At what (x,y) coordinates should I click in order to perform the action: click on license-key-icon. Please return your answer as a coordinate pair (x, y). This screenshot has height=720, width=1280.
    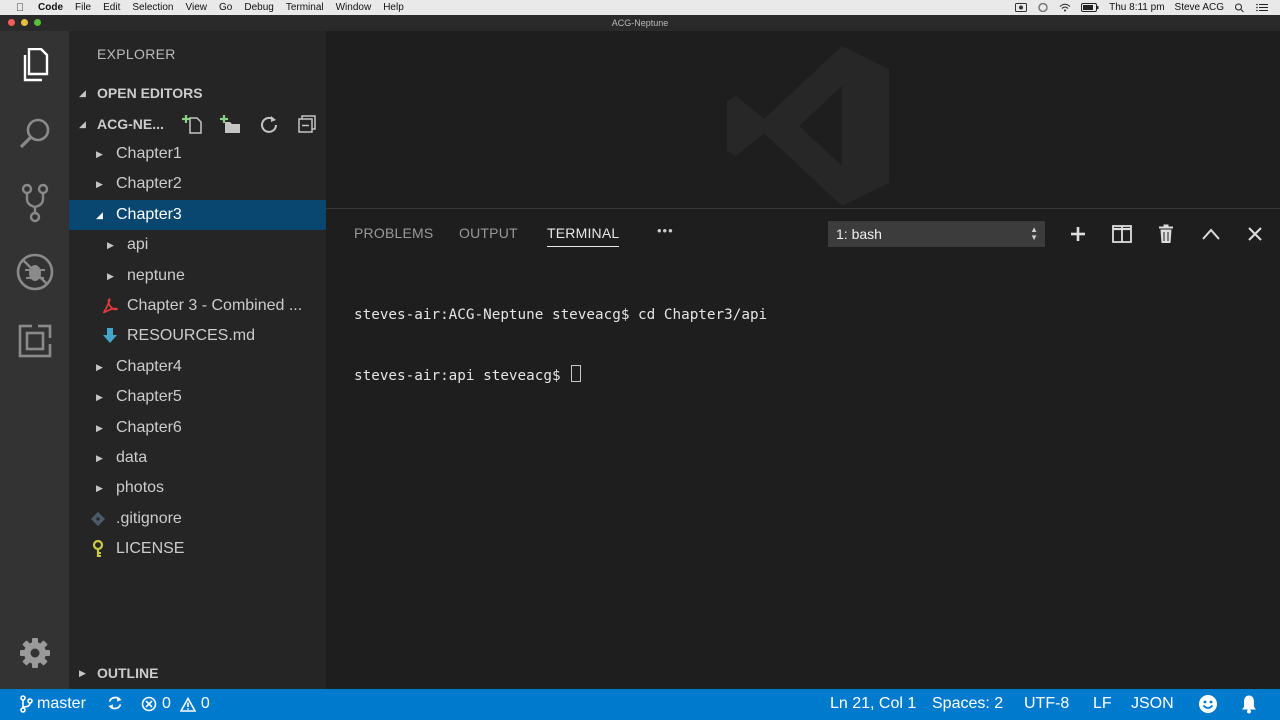
    Looking at the image, I should click on (98, 549).